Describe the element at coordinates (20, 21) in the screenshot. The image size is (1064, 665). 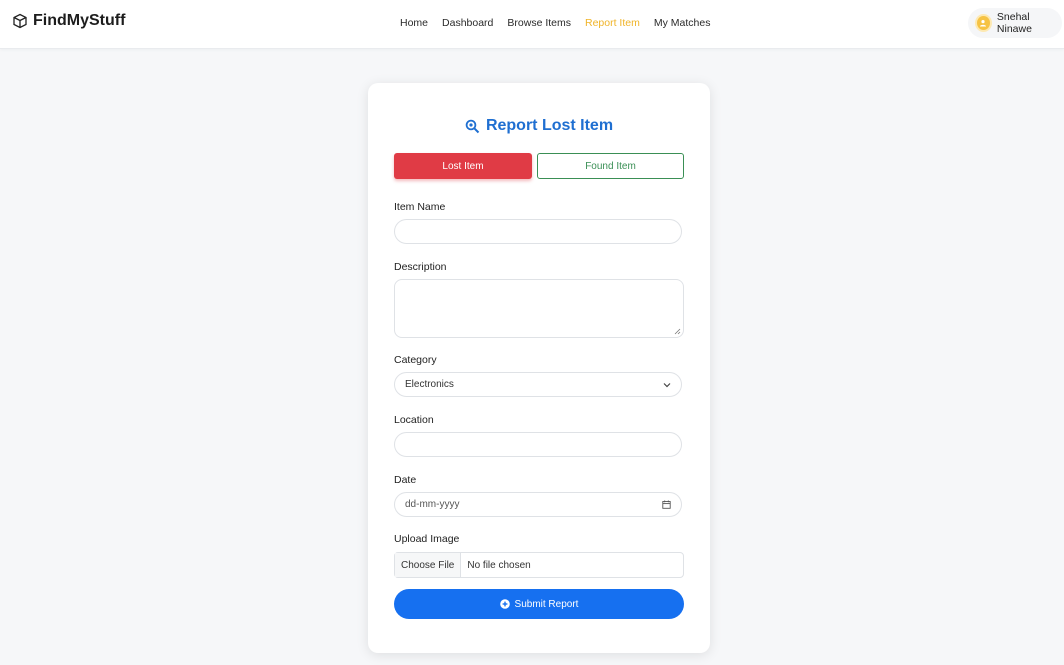
I see `box-icon` at that location.